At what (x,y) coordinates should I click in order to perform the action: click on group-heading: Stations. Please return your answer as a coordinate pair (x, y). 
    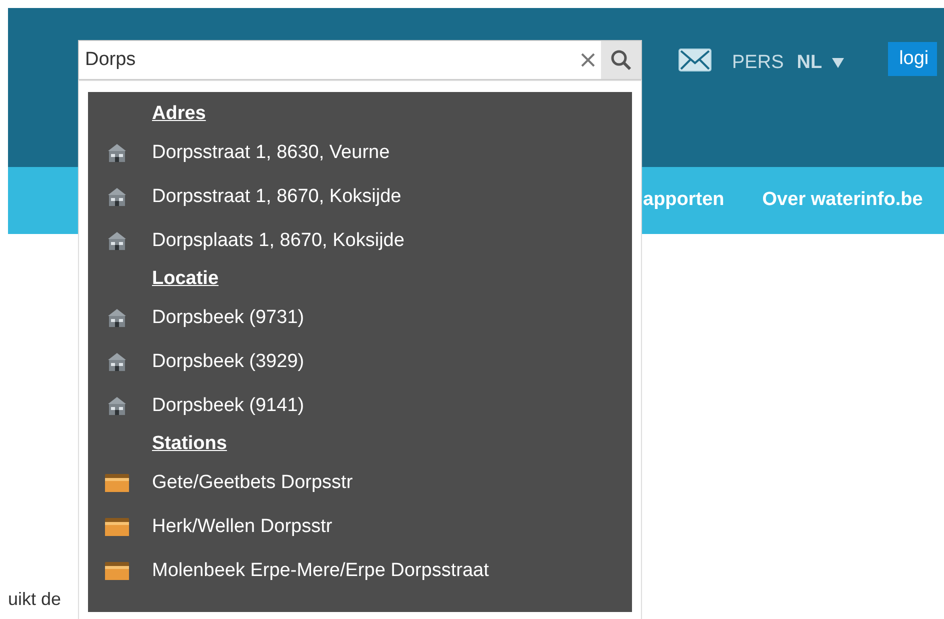
    Looking at the image, I should click on (189, 444).